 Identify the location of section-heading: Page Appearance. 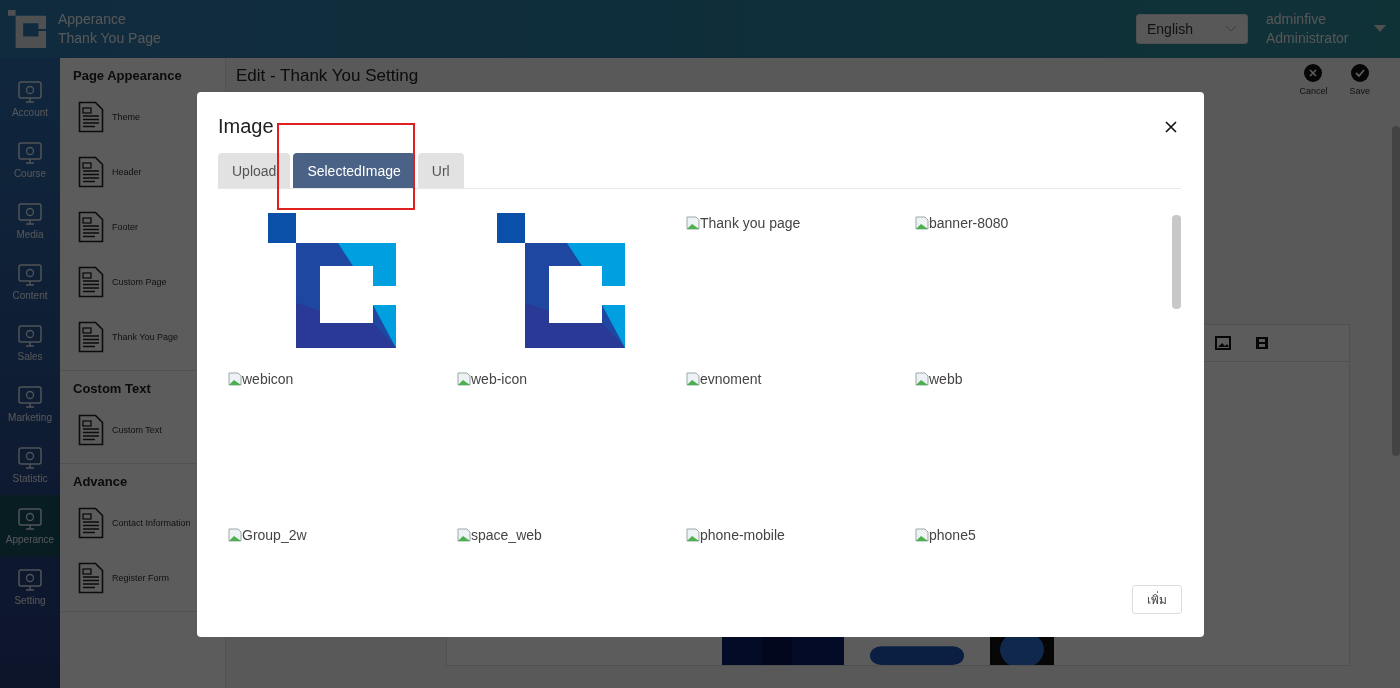
(128, 75).